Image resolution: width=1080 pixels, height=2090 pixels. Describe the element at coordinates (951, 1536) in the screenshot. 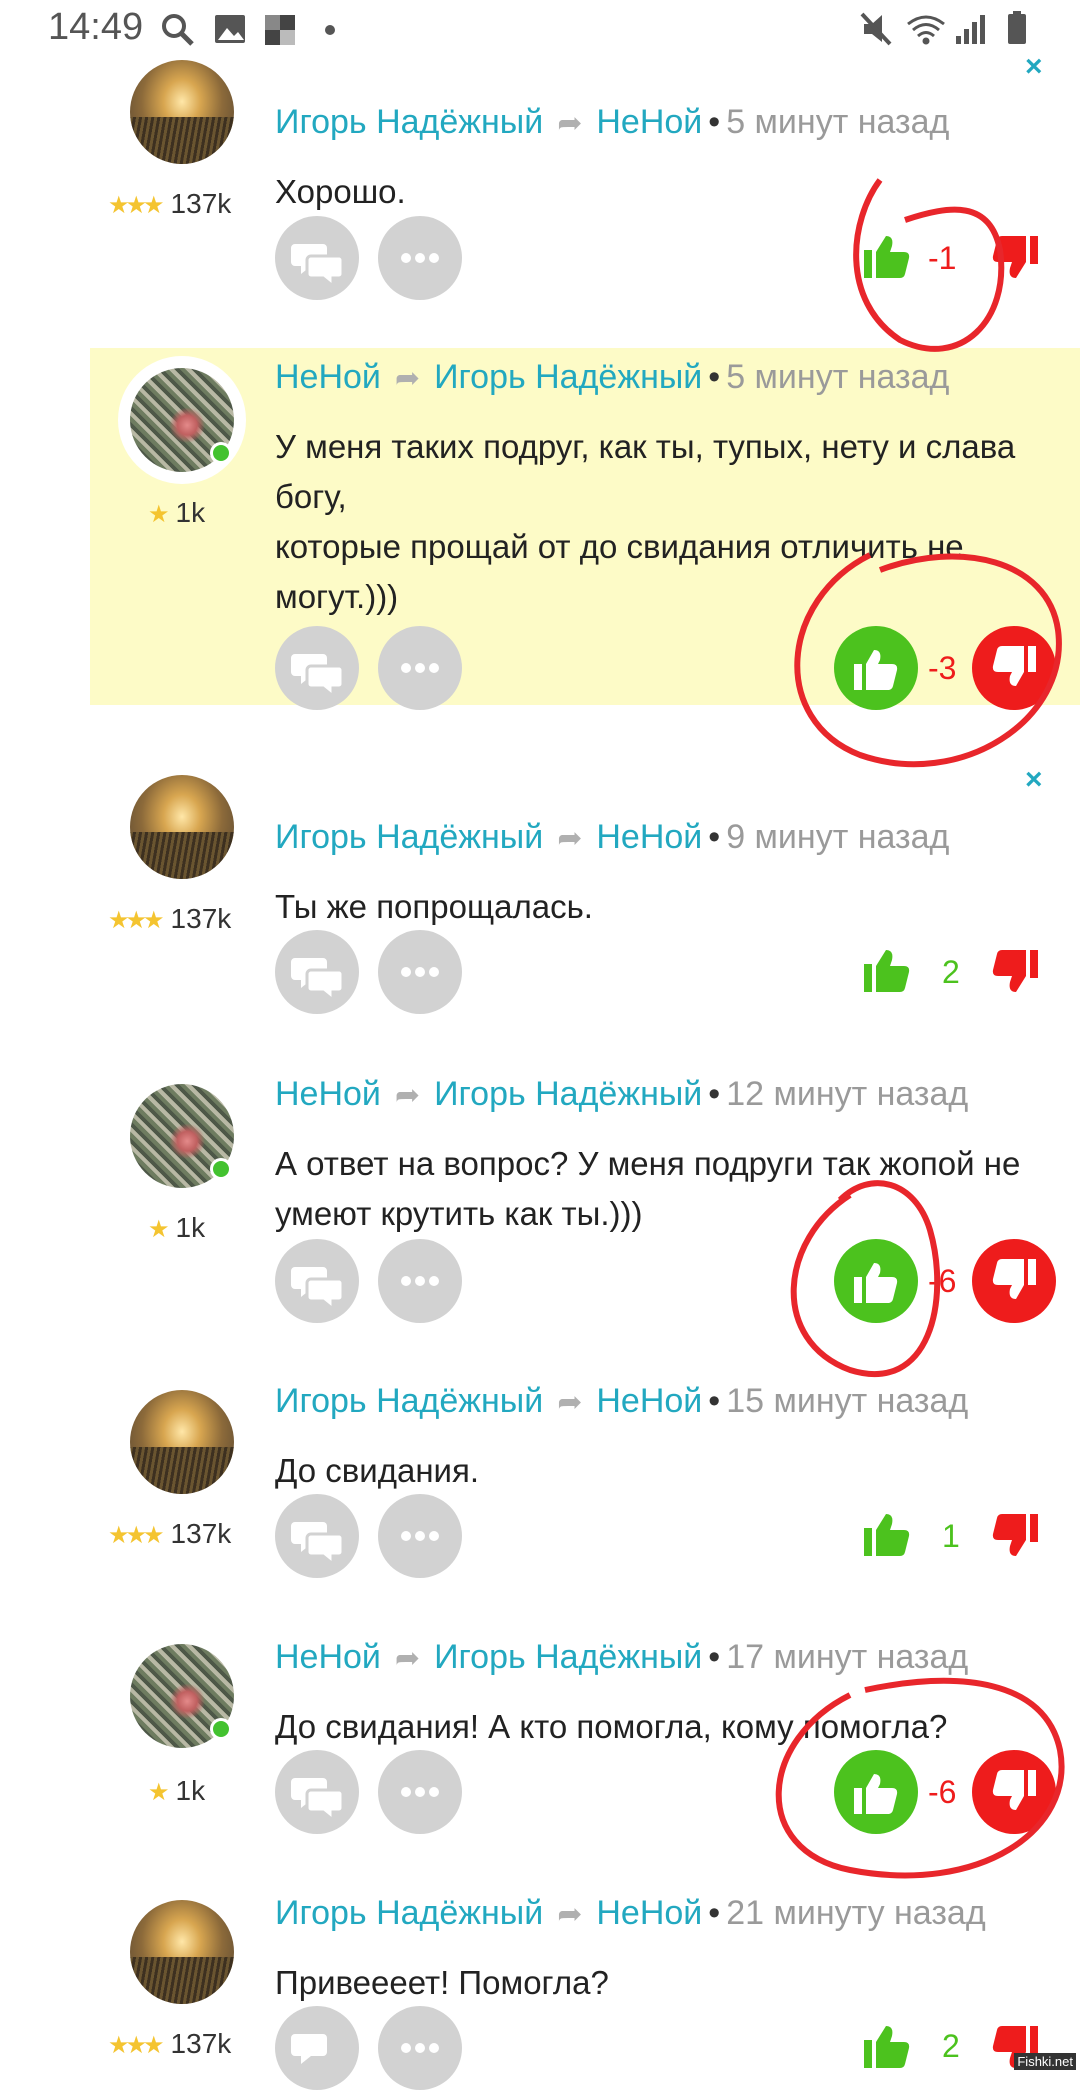

I see `vote-count: 1` at that location.